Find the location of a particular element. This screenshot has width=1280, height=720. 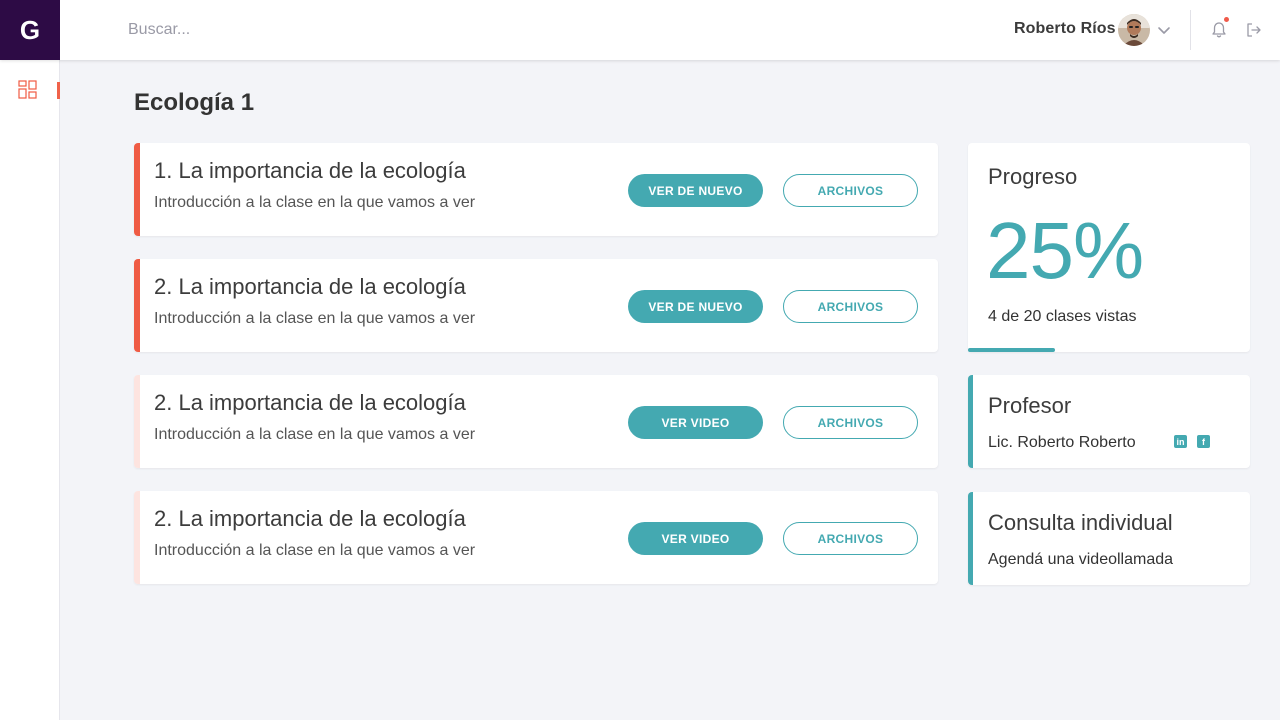

progress-summary: 4 de 20 clases vistas is located at coordinates (1062, 316).